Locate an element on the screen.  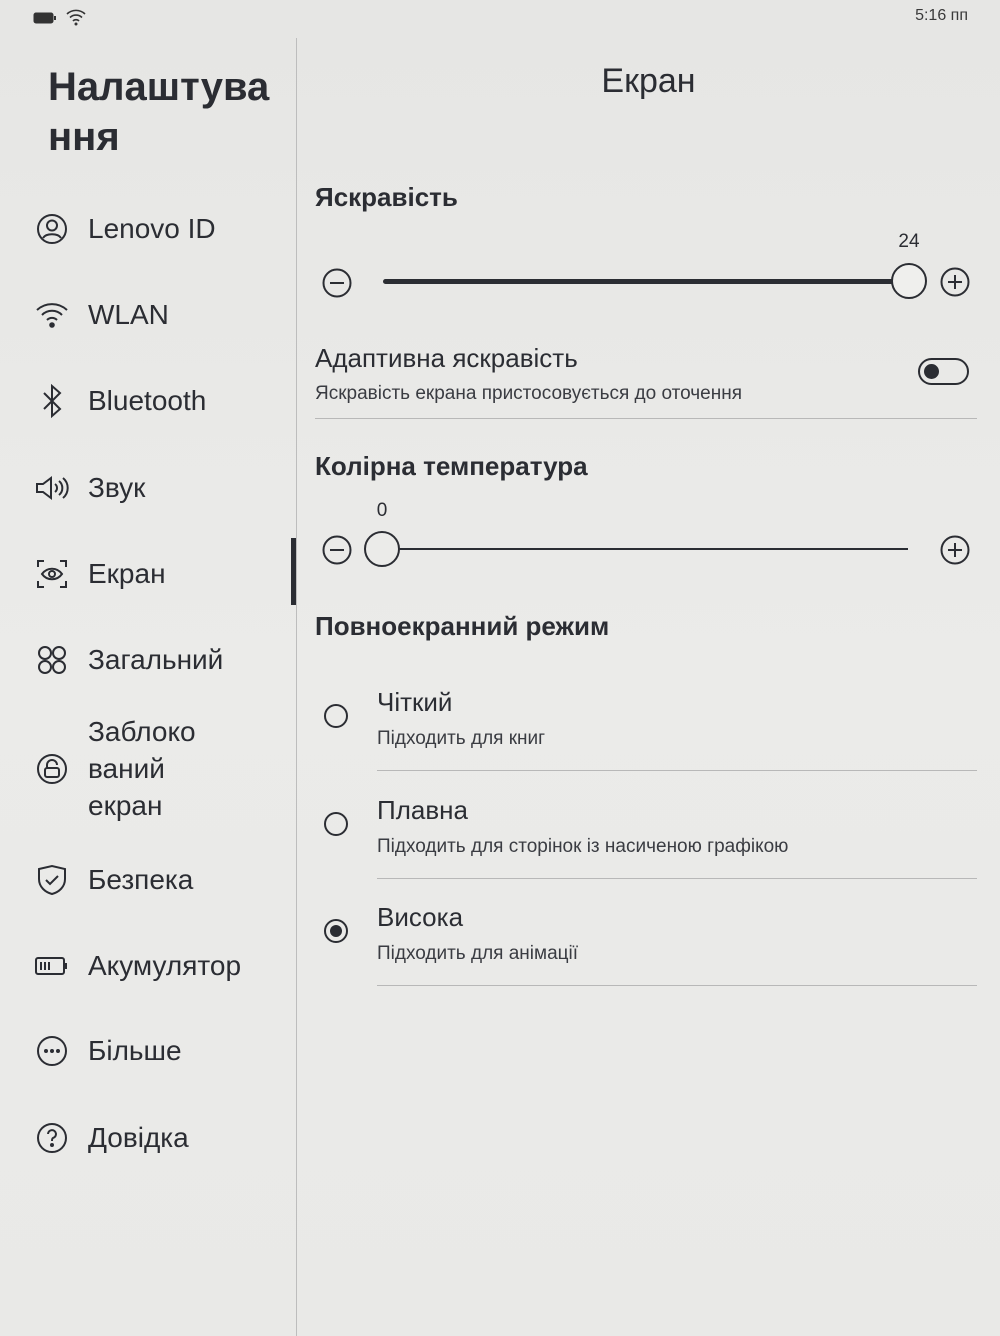
speaker-icon is located at coordinates (52, 488).